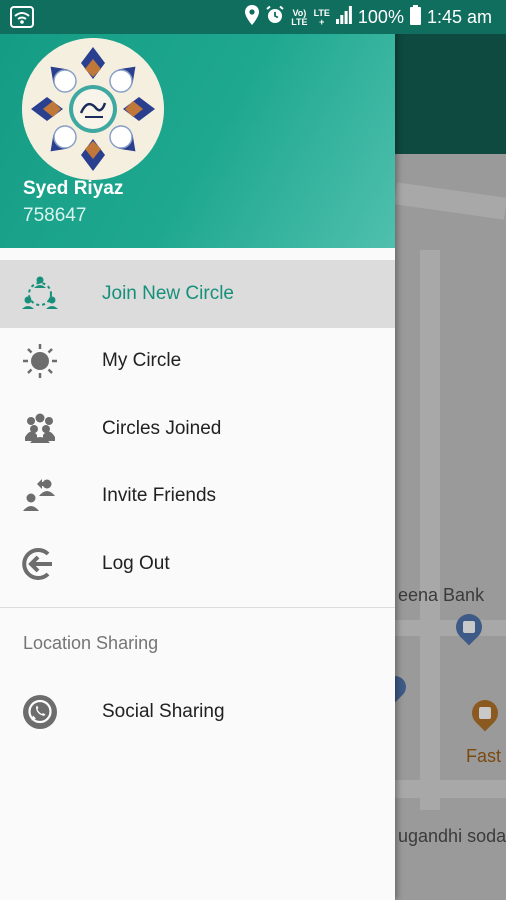  What do you see at coordinates (40, 429) in the screenshot?
I see `group-icon` at bounding box center [40, 429].